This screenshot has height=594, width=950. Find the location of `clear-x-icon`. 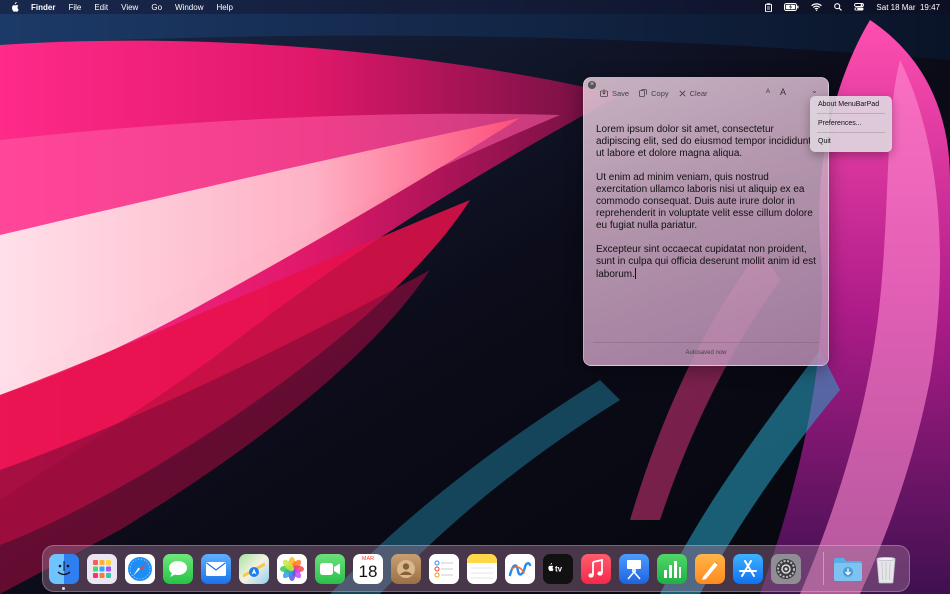

clear-x-icon is located at coordinates (682, 93).